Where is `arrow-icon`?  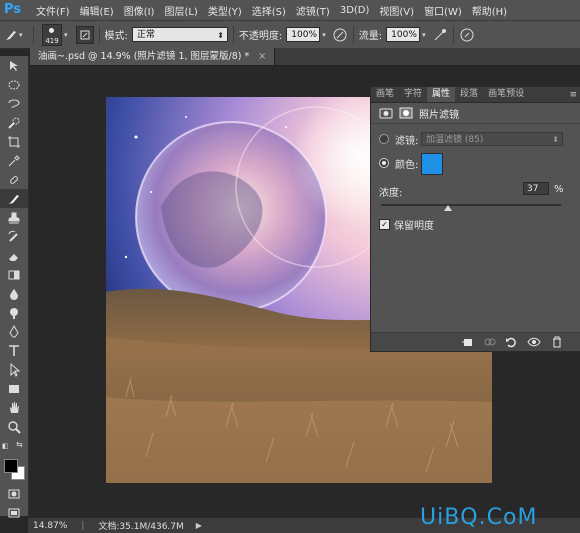
arrow-icon is located at coordinates (15, 369).